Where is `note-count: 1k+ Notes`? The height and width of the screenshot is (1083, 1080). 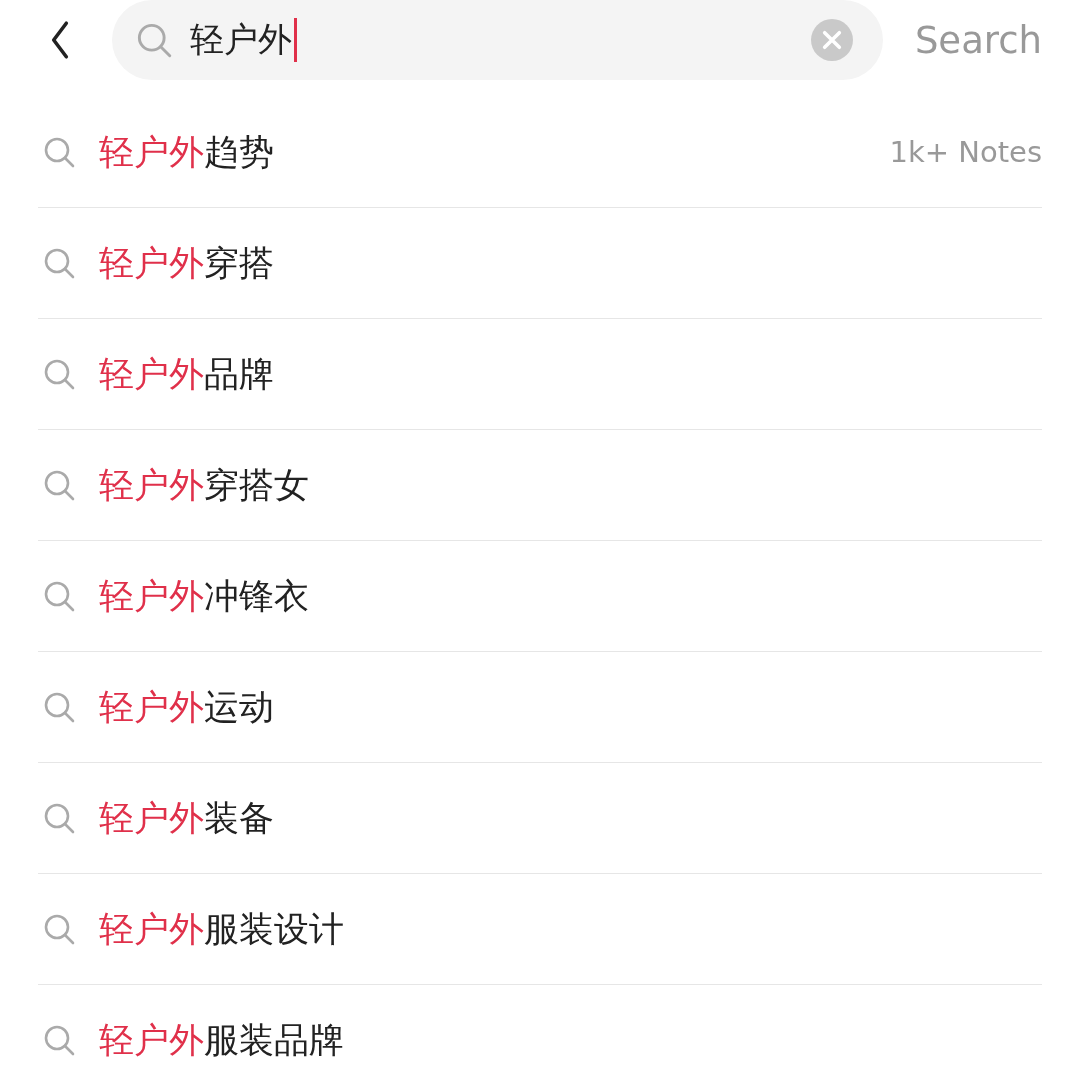 note-count: 1k+ Notes is located at coordinates (965, 152).